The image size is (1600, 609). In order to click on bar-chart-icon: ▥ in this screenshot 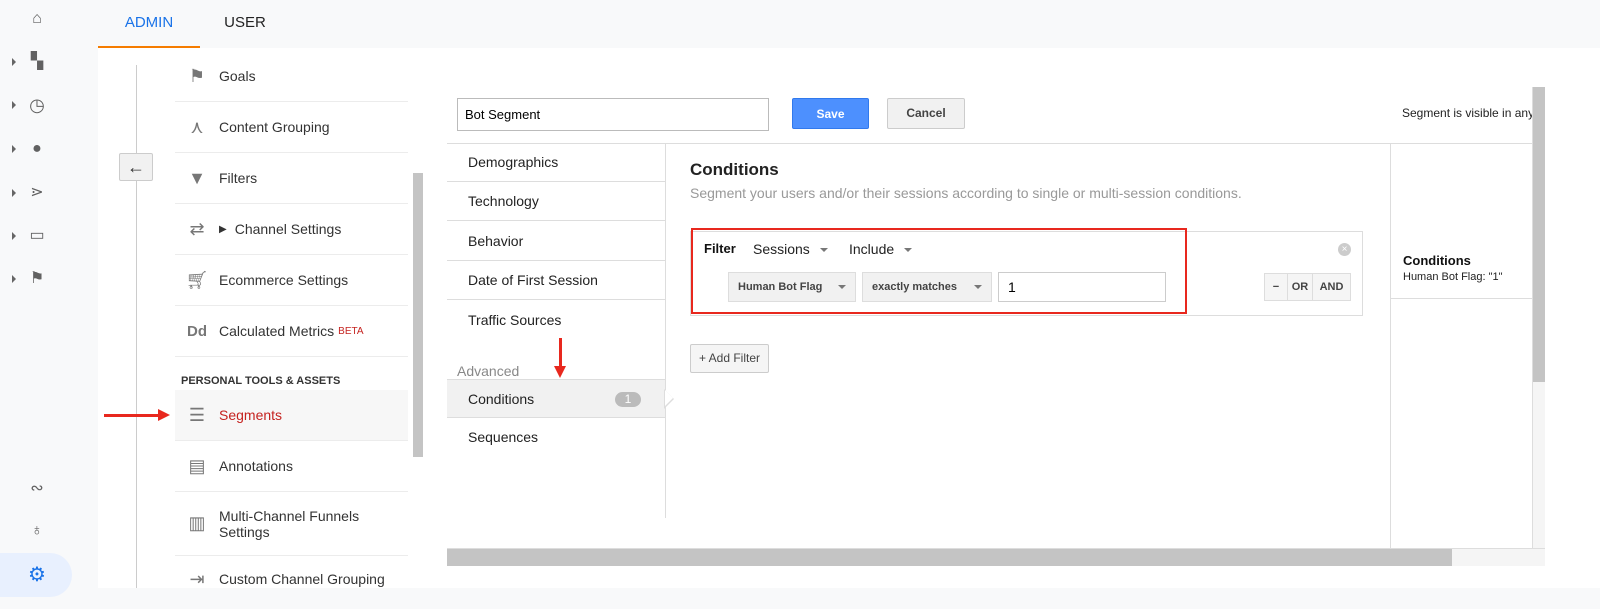, I will do `click(197, 523)`.